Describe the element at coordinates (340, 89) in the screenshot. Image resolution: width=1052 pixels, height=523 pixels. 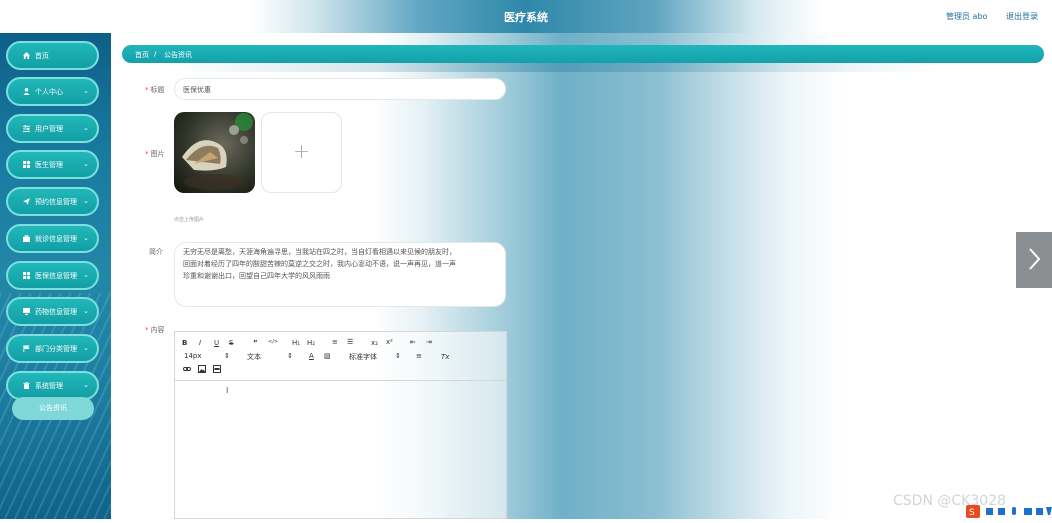
I see `title-input: 医保优惠` at that location.